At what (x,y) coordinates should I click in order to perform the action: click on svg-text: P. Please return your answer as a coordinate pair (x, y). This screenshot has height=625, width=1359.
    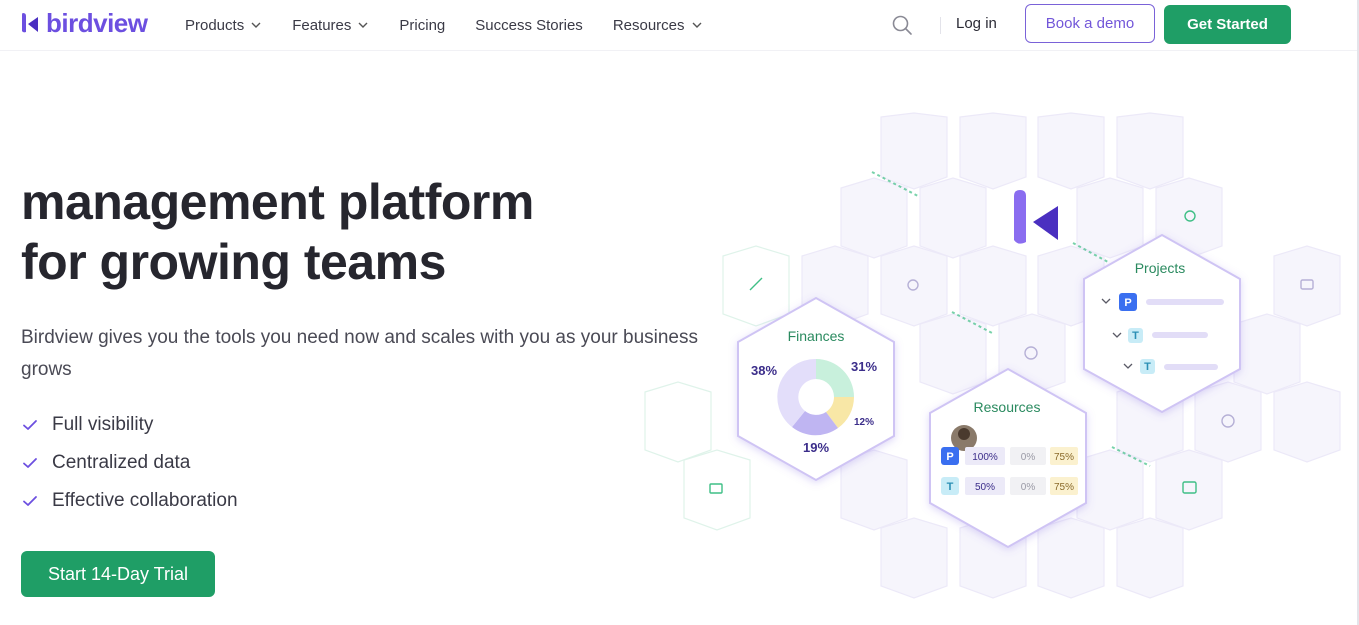
    Looking at the image, I should click on (949, 457).